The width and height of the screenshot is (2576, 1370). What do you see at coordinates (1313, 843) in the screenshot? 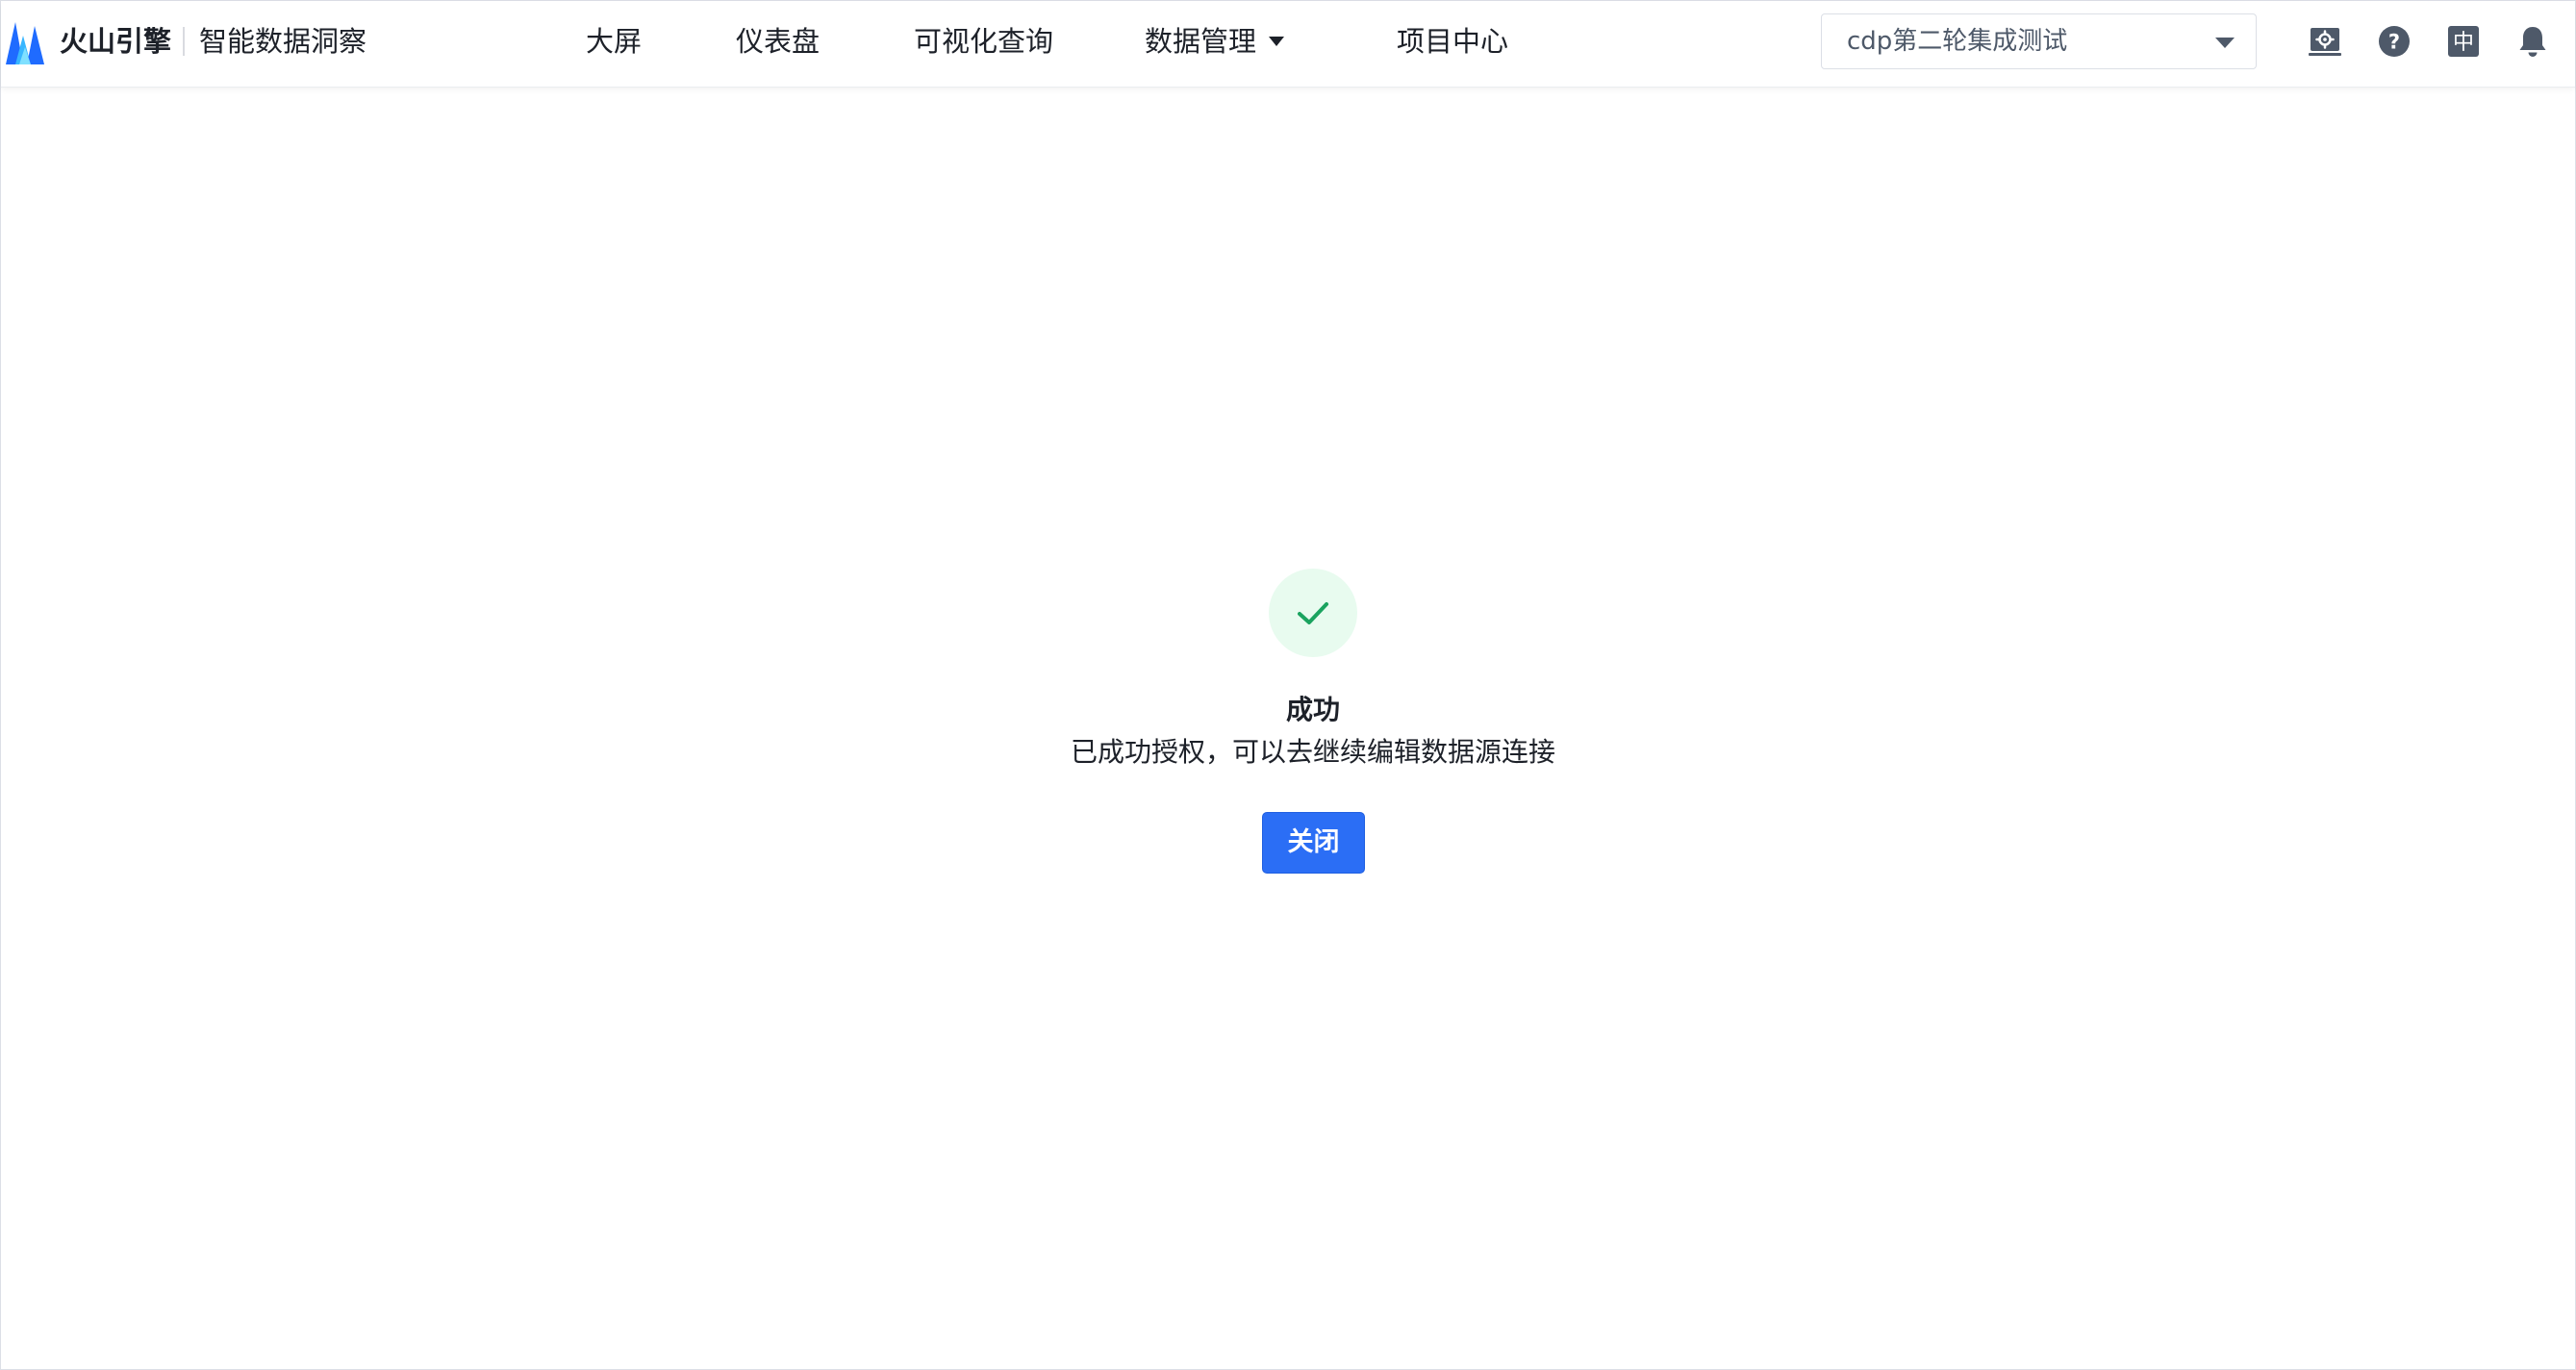
I see `close-button: 关闭` at bounding box center [1313, 843].